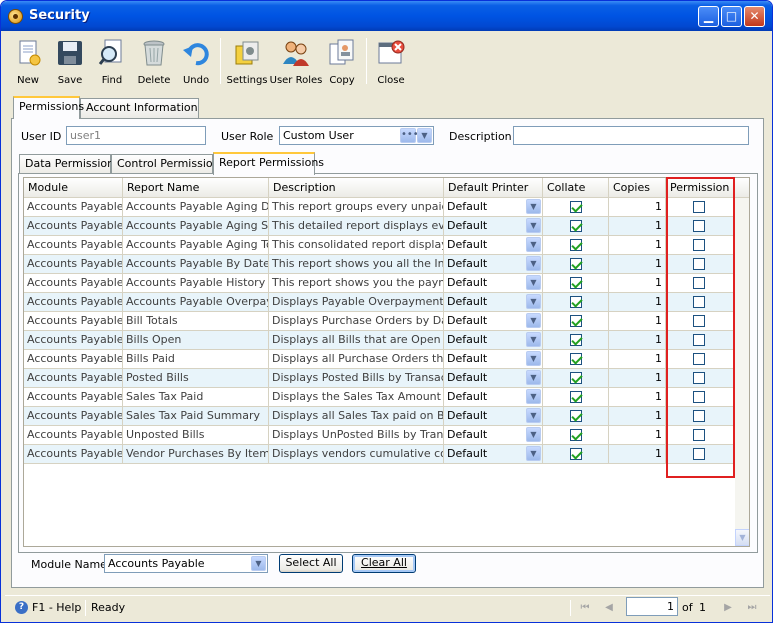 The height and width of the screenshot is (623, 773). What do you see at coordinates (186, 563) in the screenshot?
I see `module-name-select: Accounts Payable` at bounding box center [186, 563].